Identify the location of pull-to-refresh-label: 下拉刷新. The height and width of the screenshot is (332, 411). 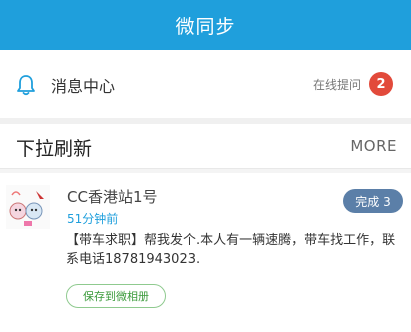
(54, 149).